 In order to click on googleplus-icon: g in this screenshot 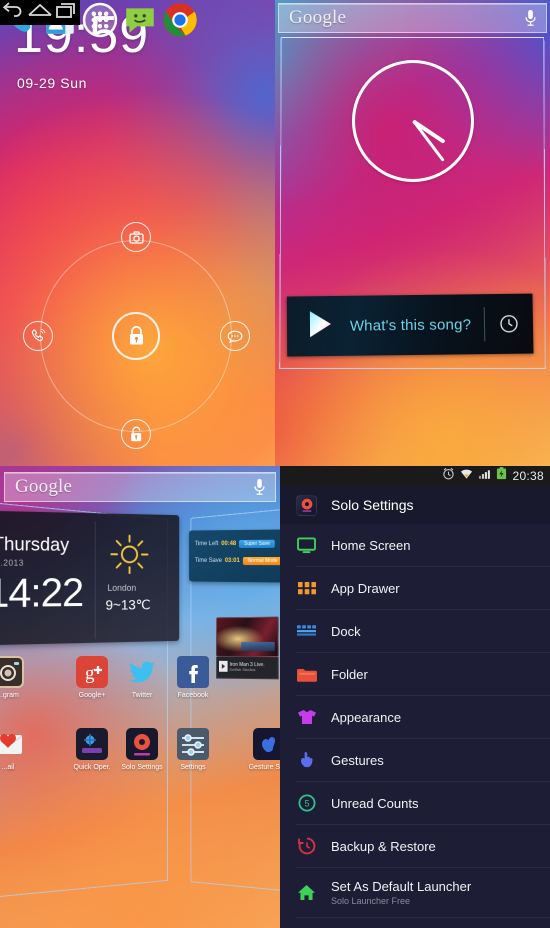, I will do `click(92, 672)`.